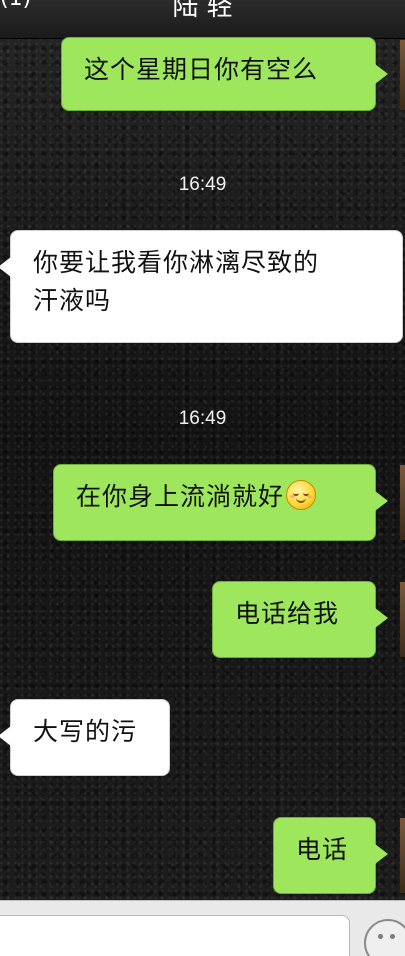 The width and height of the screenshot is (405, 956). I want to click on message-text: 这个星期日你有空么, so click(201, 69).